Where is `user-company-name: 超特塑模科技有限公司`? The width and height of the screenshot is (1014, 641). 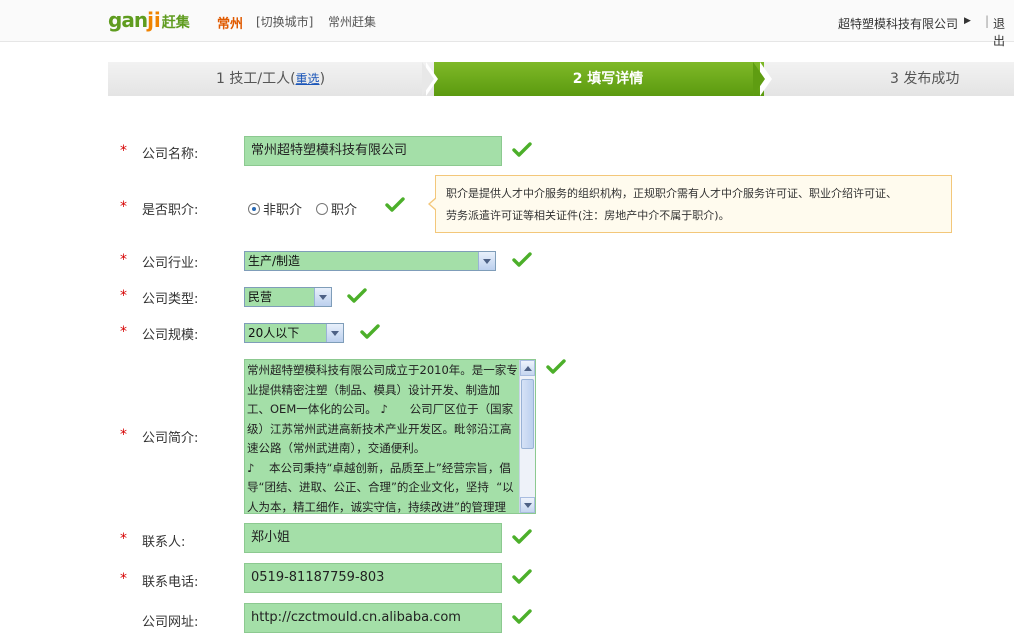
user-company-name: 超特塑模科技有限公司 is located at coordinates (898, 23).